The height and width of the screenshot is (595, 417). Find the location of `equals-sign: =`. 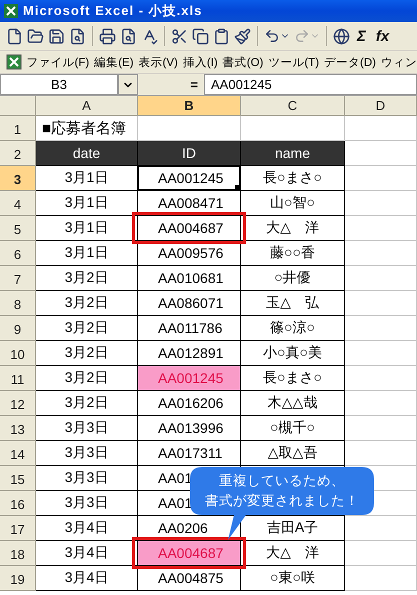

equals-sign: = is located at coordinates (194, 85).